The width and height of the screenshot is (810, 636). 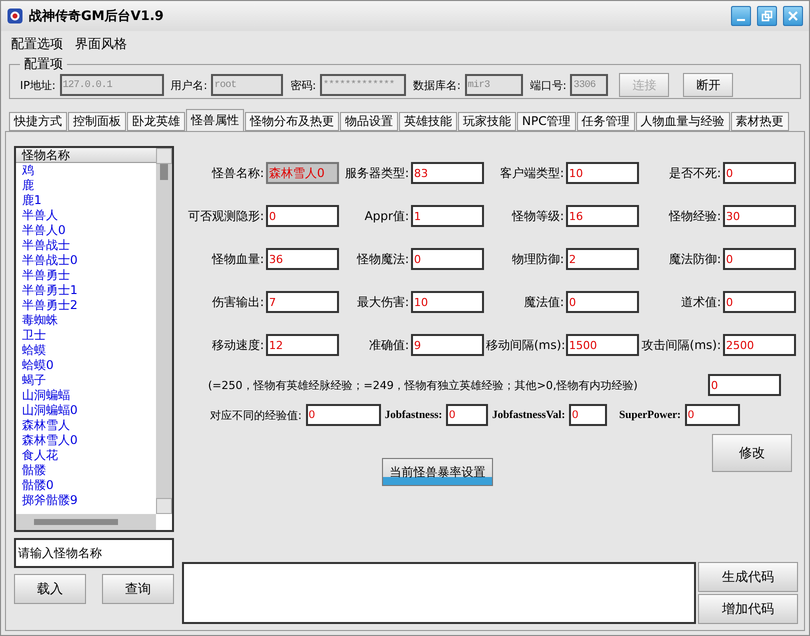 What do you see at coordinates (302, 345) in the screenshot?
I see `value-field: 12` at bounding box center [302, 345].